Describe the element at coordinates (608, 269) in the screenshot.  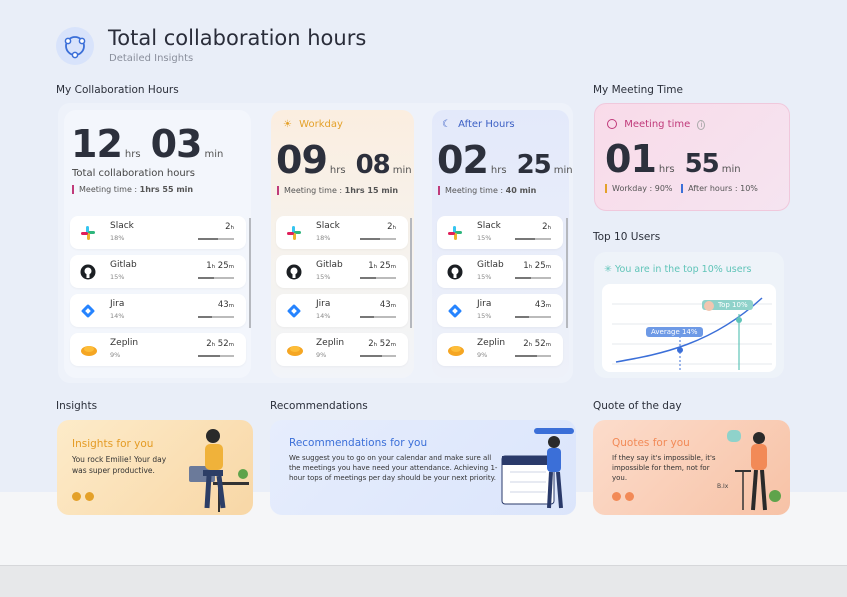
I see `sparkle-icon: ✳` at that location.